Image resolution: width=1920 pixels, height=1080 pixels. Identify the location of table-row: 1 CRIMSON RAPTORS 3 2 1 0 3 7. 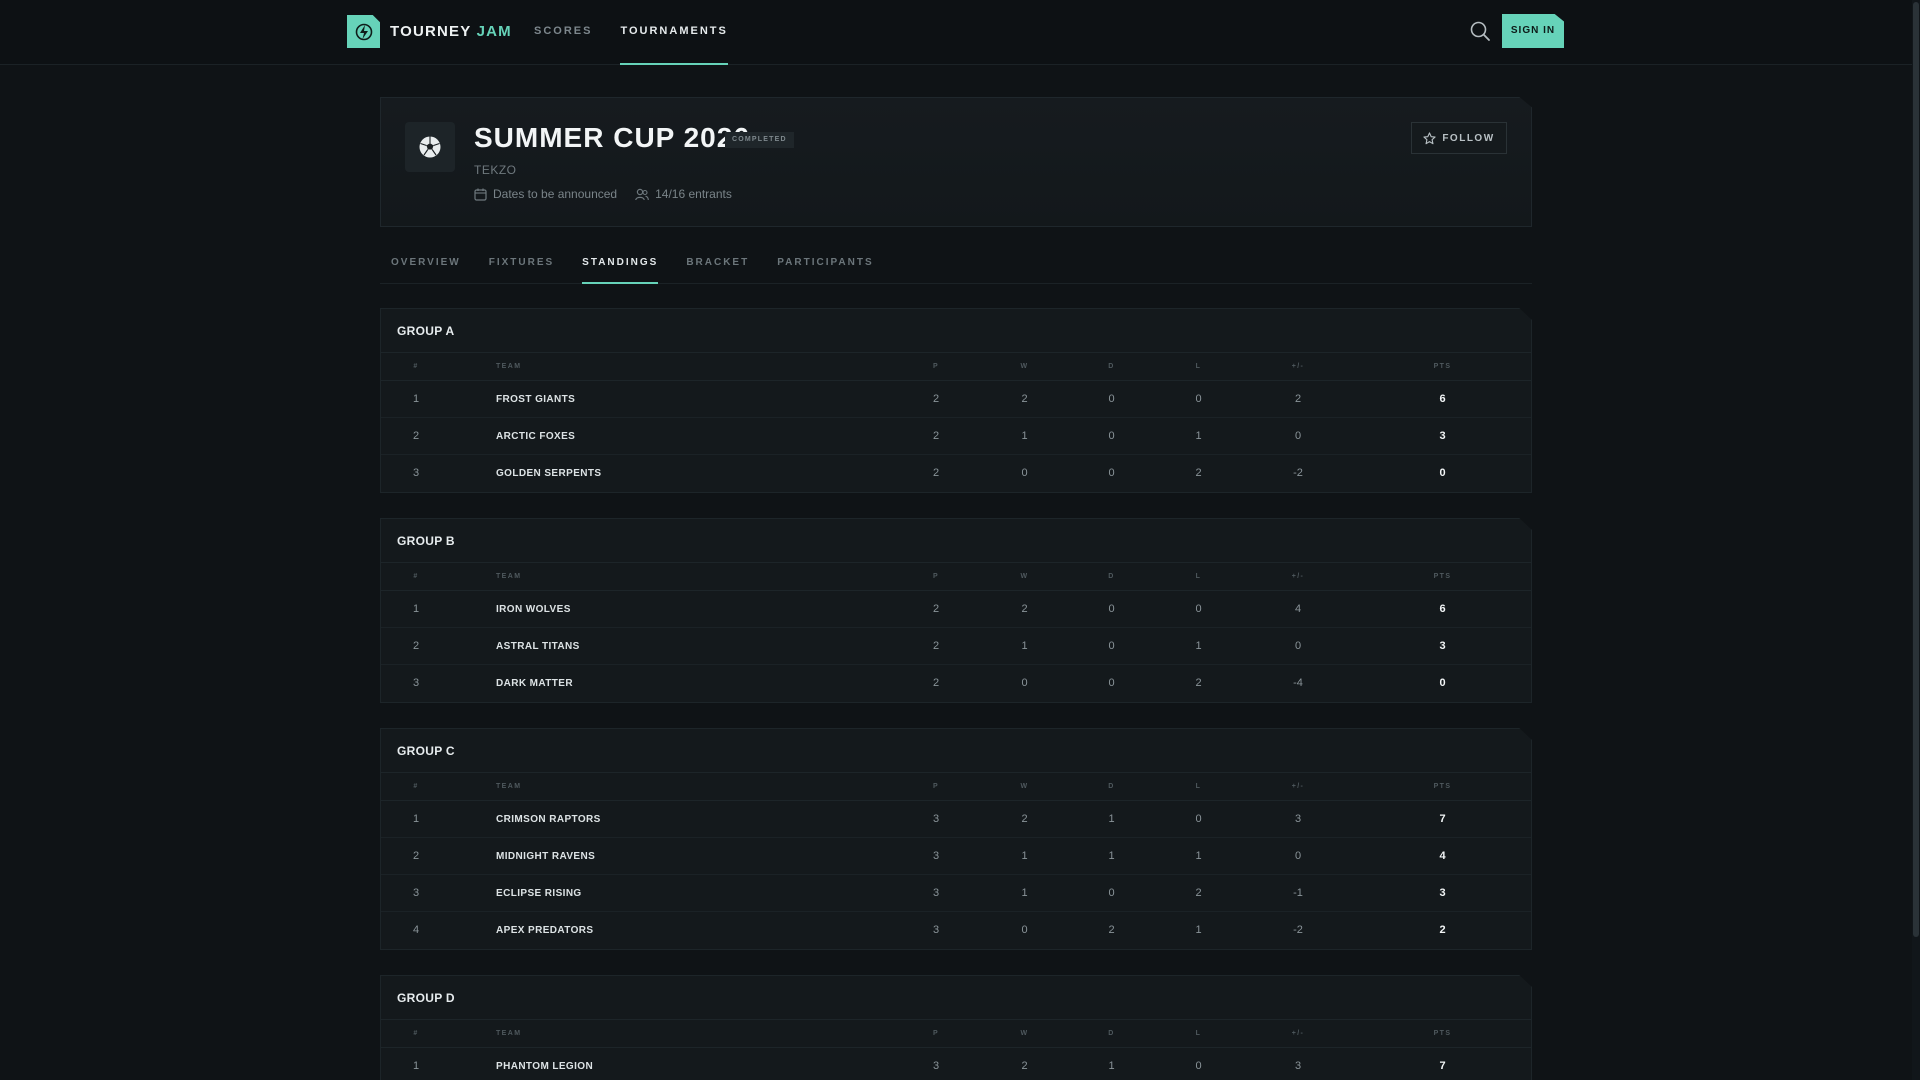
(956, 819).